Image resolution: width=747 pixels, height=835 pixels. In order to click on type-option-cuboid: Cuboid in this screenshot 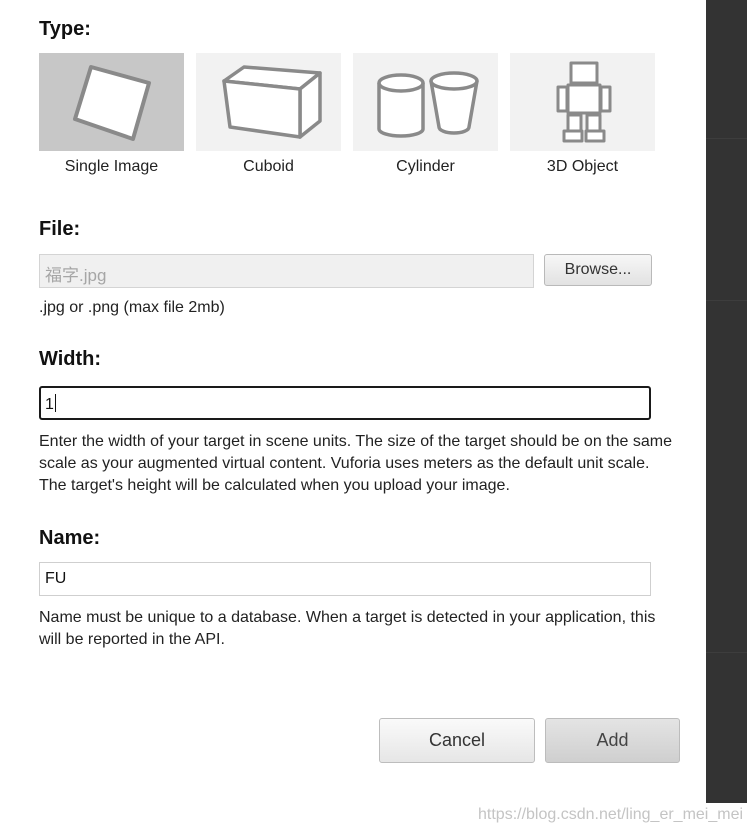, I will do `click(268, 114)`.